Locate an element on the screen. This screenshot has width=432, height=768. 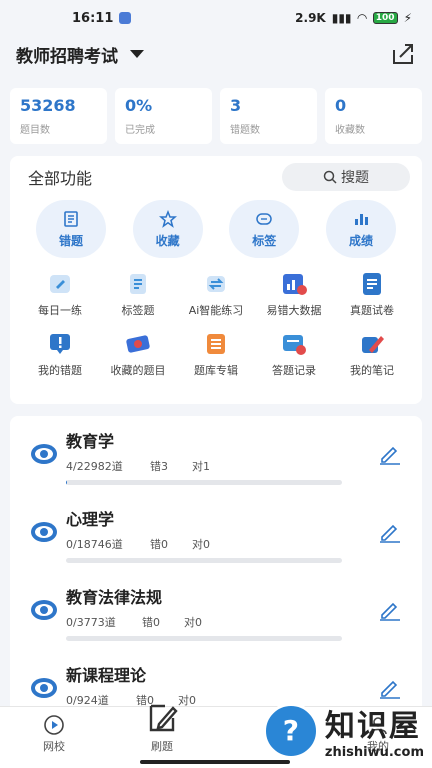
ai-practice-button: Ai智能练习 is located at coordinates (216, 295).